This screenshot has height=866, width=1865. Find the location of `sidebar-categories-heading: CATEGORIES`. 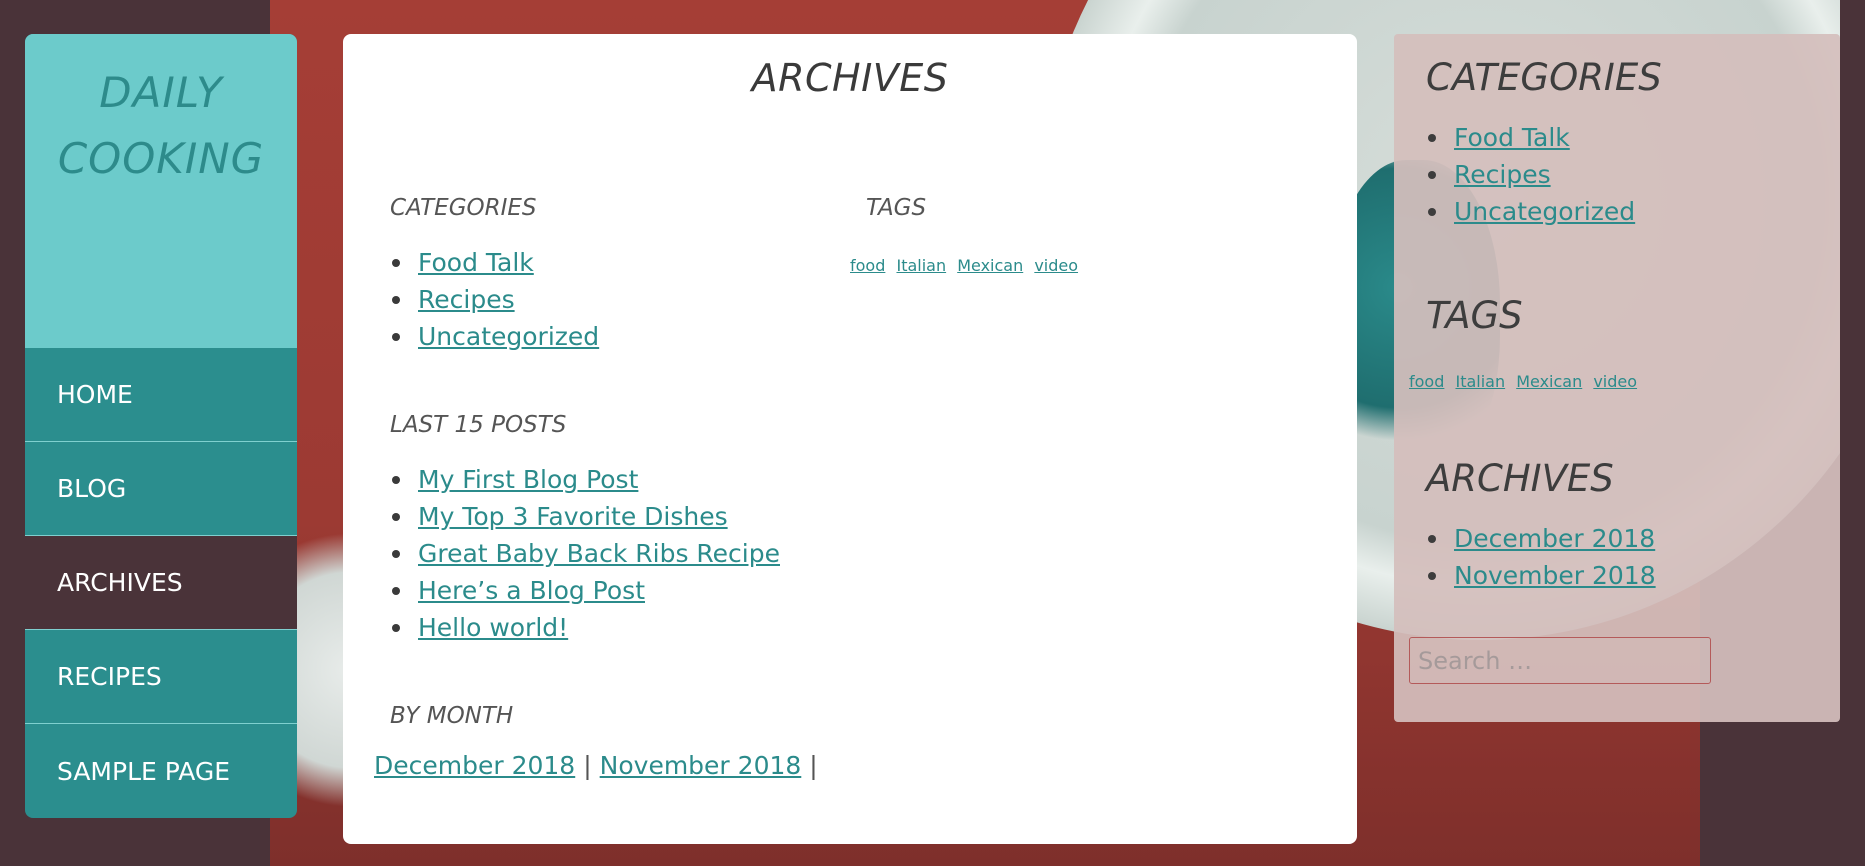

sidebar-categories-heading: CATEGORIES is located at coordinates (1544, 77).